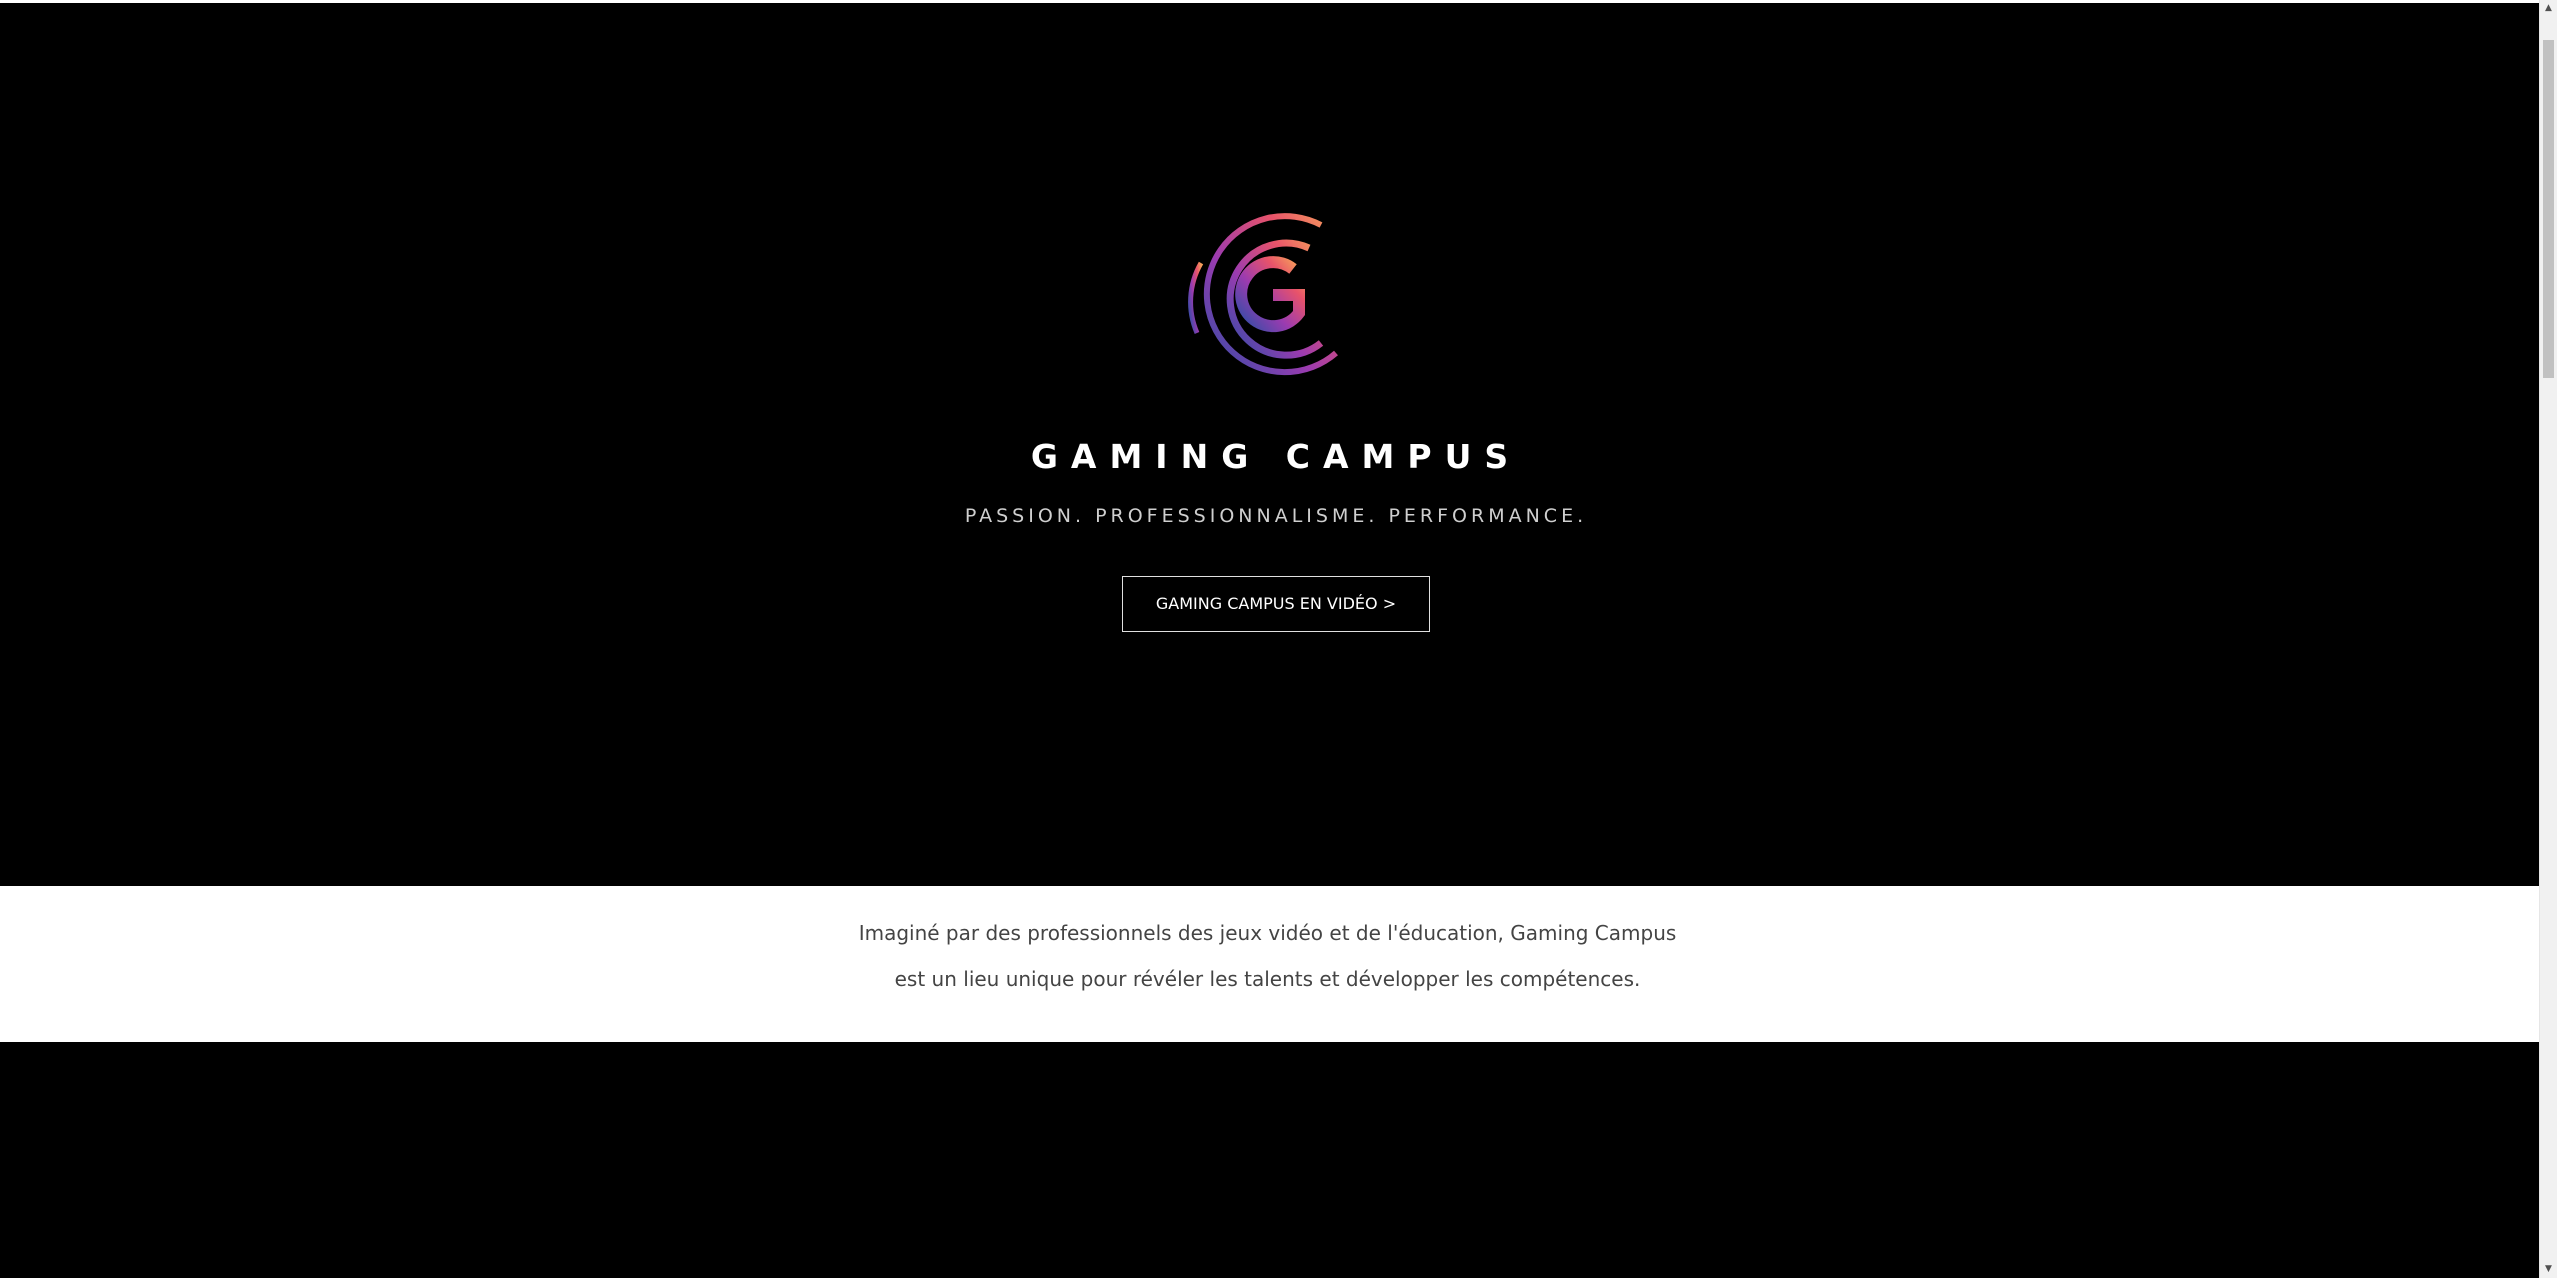  I want to click on brand-title: GAMING CAMPUS, so click(1276, 456).